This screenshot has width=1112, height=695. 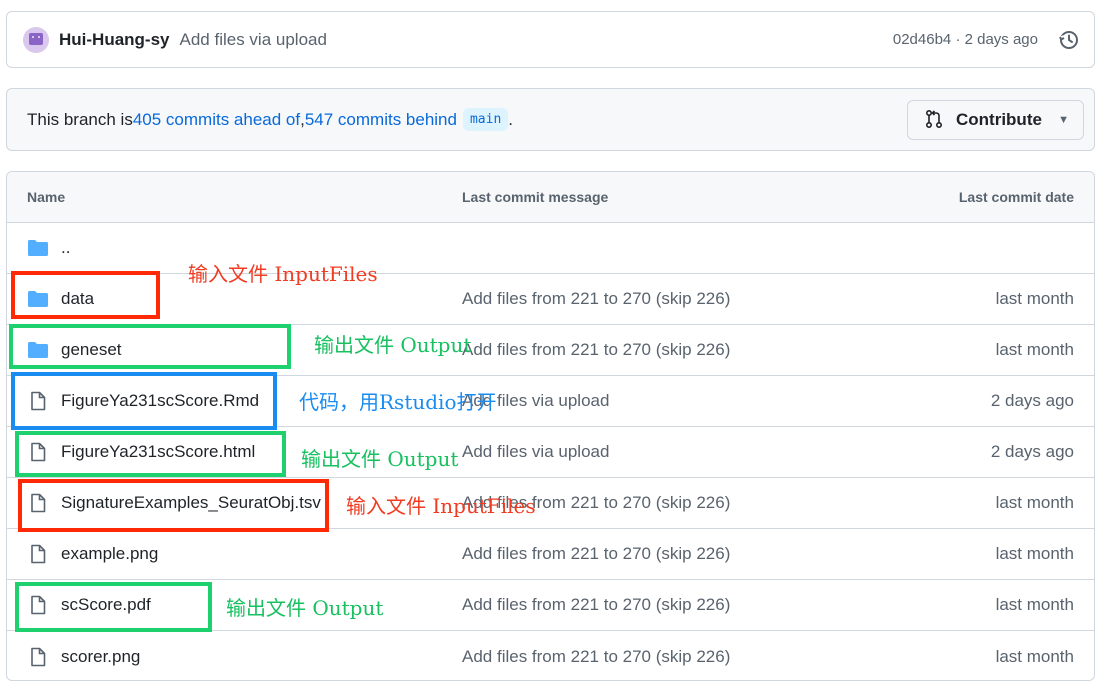 What do you see at coordinates (999, 119) in the screenshot?
I see `contribute-label: Contribute` at bounding box center [999, 119].